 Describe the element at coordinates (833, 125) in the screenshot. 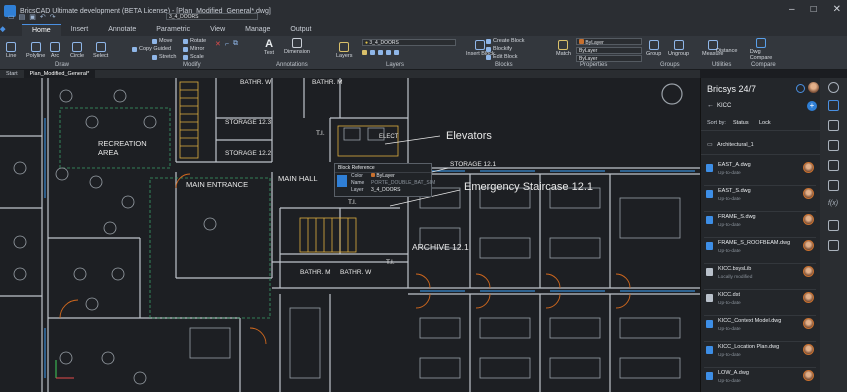

I see `layers-stack-icon` at that location.